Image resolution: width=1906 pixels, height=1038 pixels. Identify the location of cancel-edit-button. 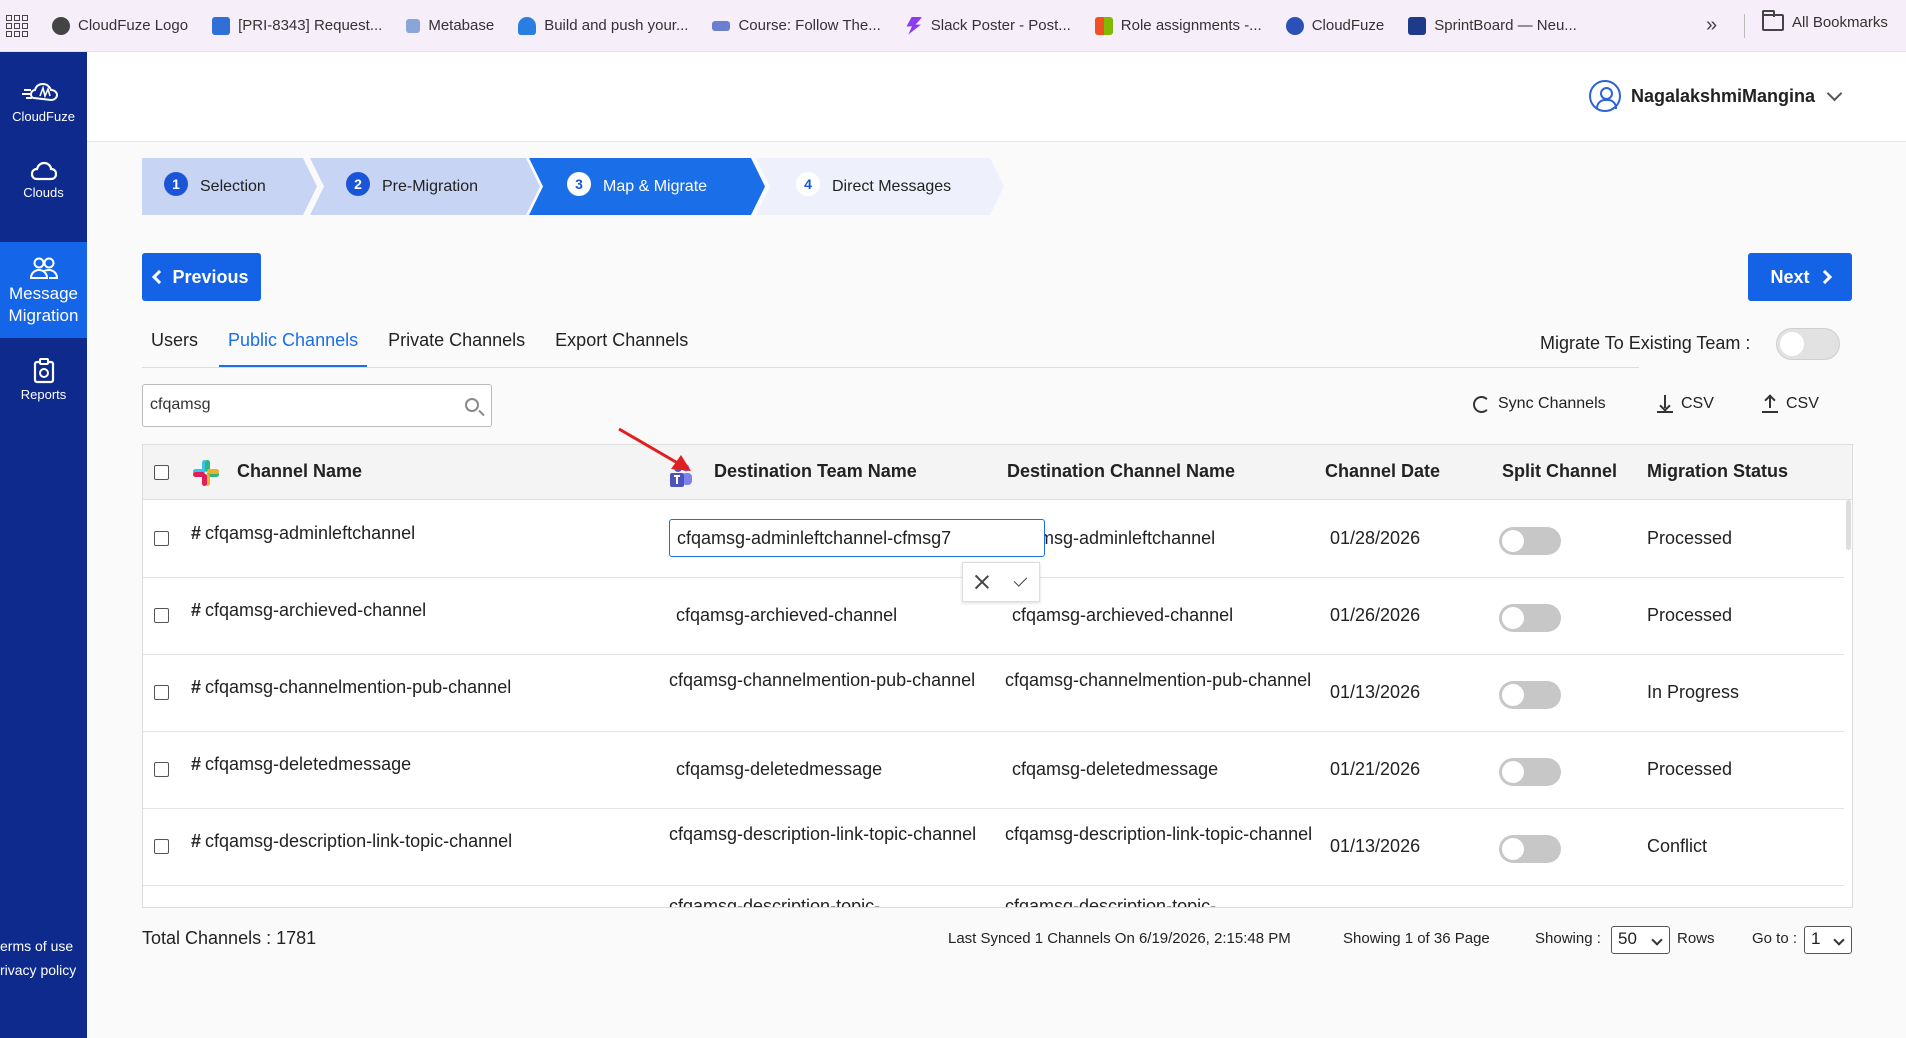
(982, 582).